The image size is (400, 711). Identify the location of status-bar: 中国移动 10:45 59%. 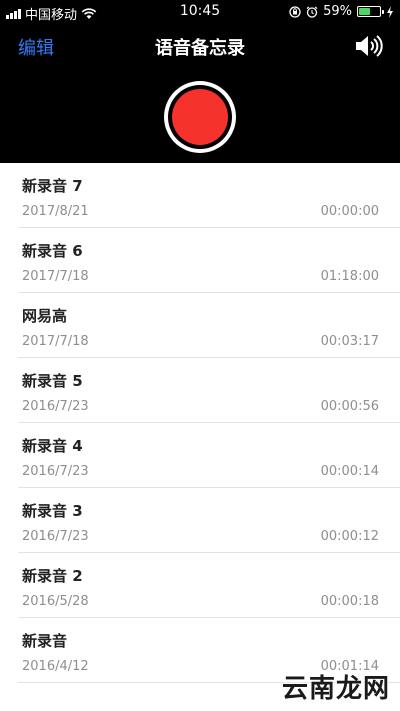
(200, 12).